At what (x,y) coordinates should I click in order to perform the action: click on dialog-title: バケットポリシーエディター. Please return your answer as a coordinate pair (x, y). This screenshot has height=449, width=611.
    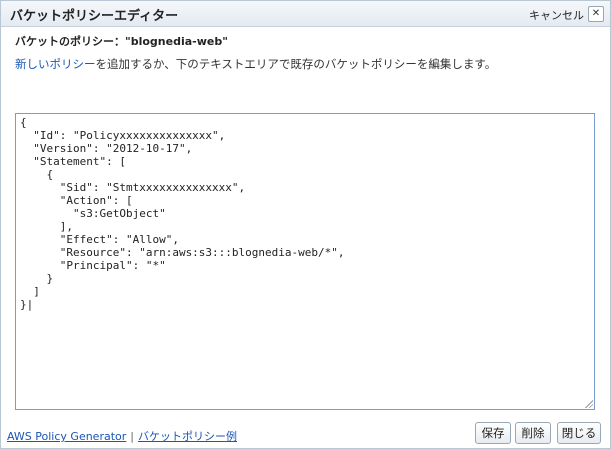
    Looking at the image, I should click on (94, 16).